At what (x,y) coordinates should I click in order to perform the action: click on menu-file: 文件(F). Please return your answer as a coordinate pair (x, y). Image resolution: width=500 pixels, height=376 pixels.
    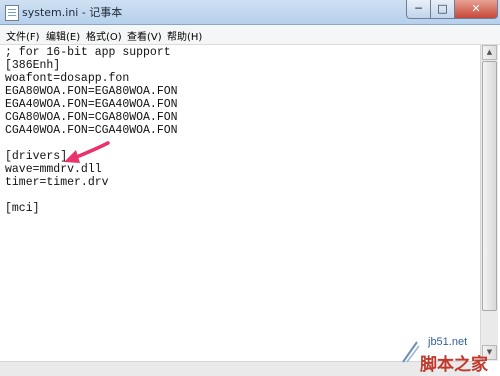
    Looking at the image, I should click on (23, 35).